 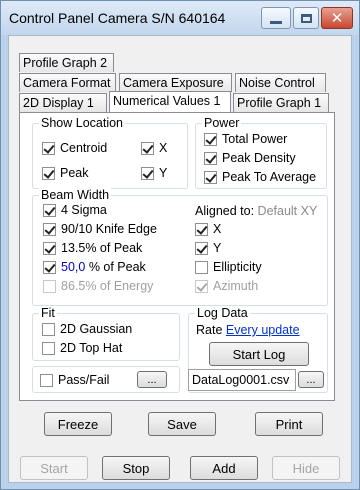 I want to click on beam-y-checkbox: Y, so click(x=208, y=248).